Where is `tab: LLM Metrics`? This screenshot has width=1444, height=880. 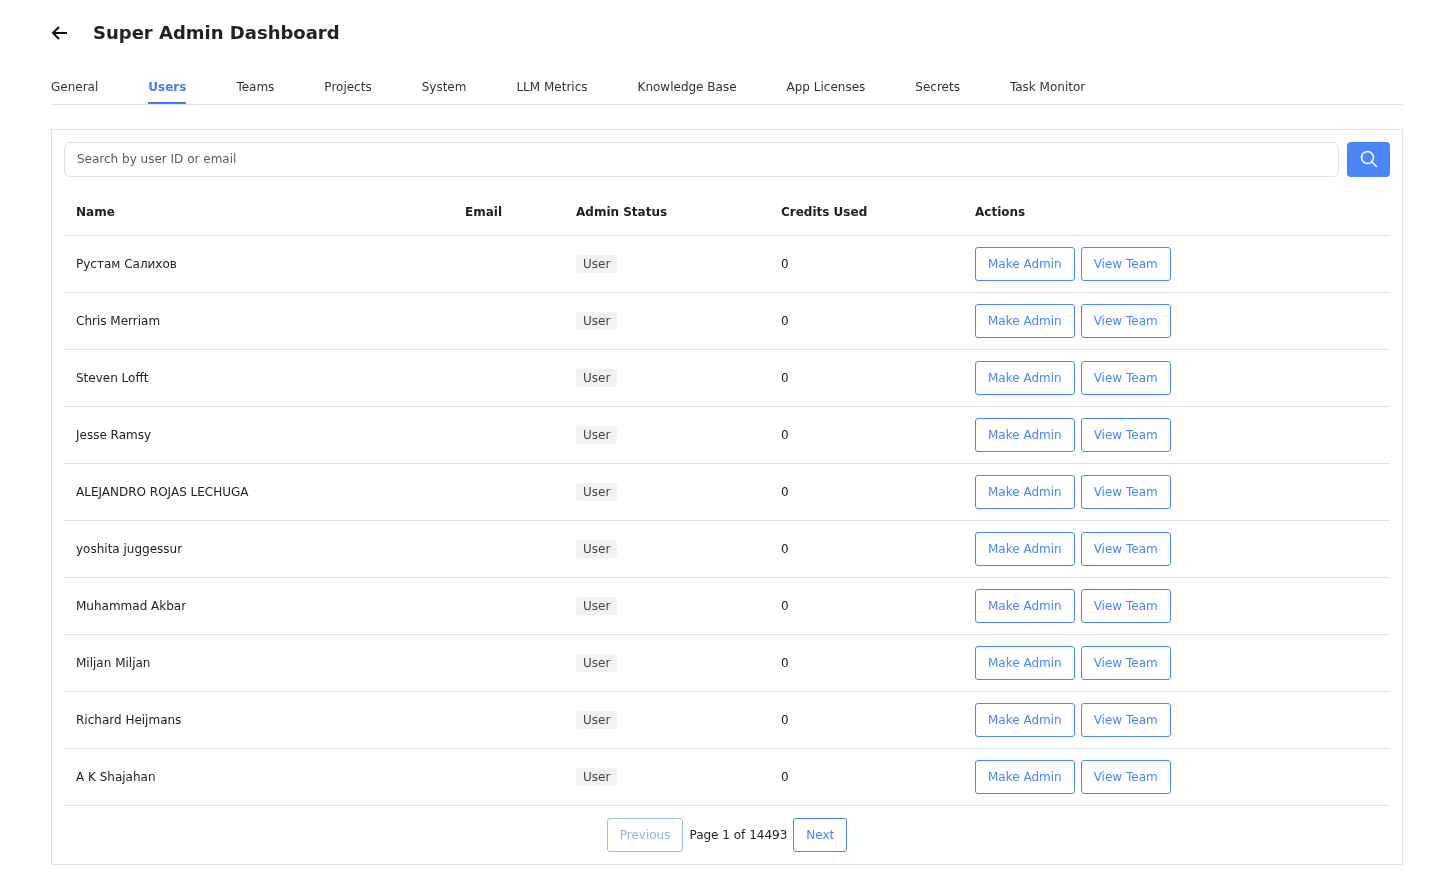 tab: LLM Metrics is located at coordinates (552, 90).